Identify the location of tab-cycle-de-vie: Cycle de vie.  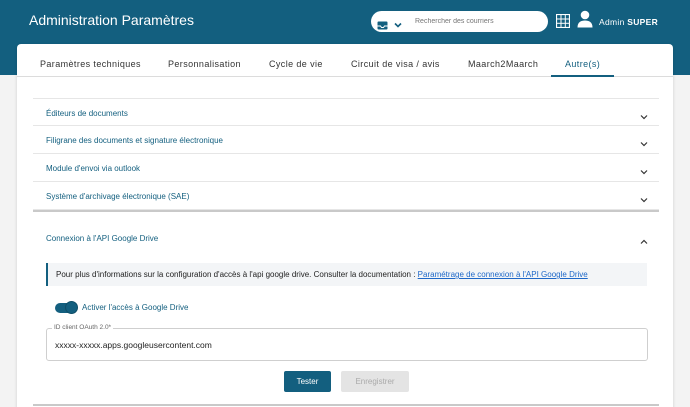
(296, 64).